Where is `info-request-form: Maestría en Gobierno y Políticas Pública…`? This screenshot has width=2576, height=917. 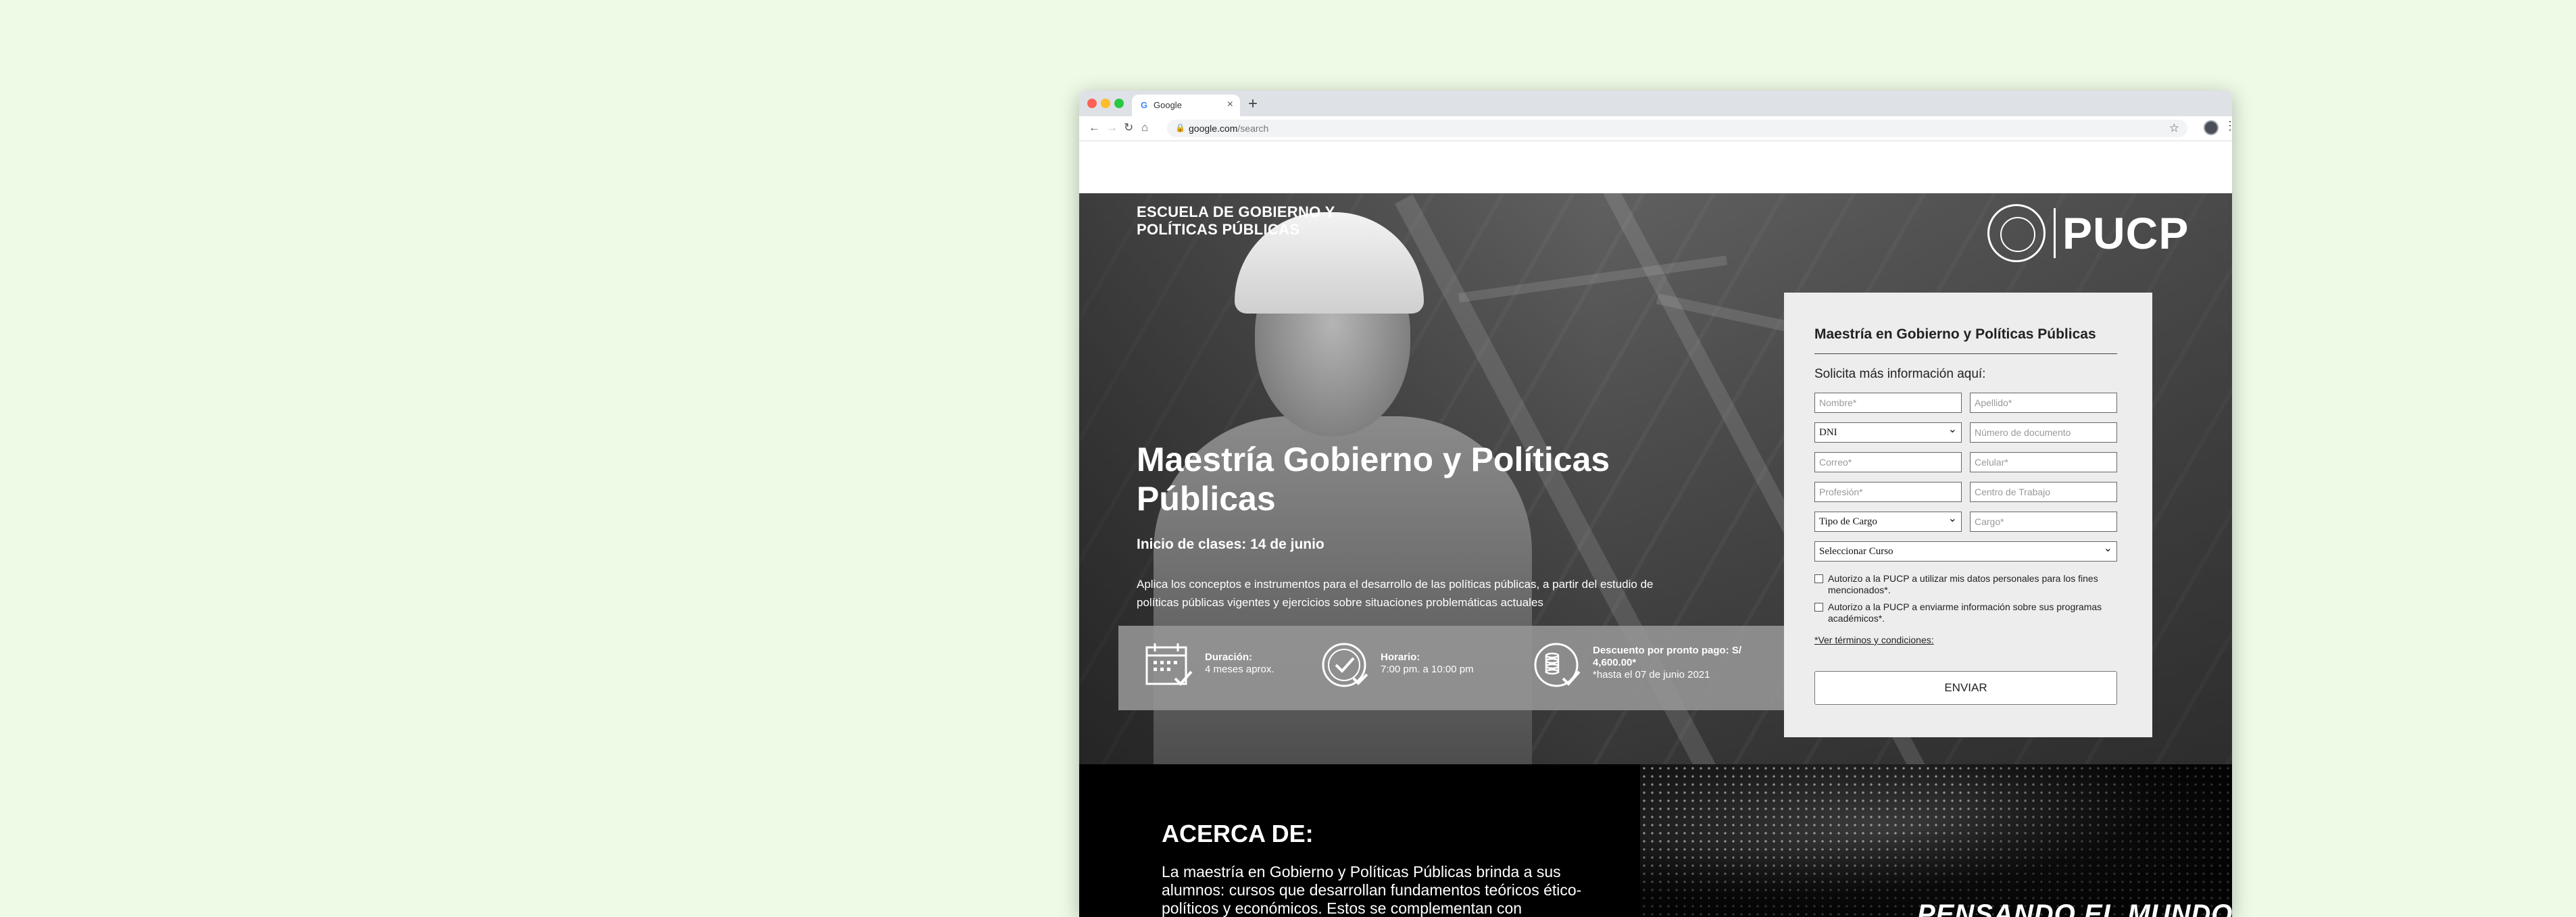 info-request-form: Maestría en Gobierno y Políticas Pública… is located at coordinates (1968, 515).